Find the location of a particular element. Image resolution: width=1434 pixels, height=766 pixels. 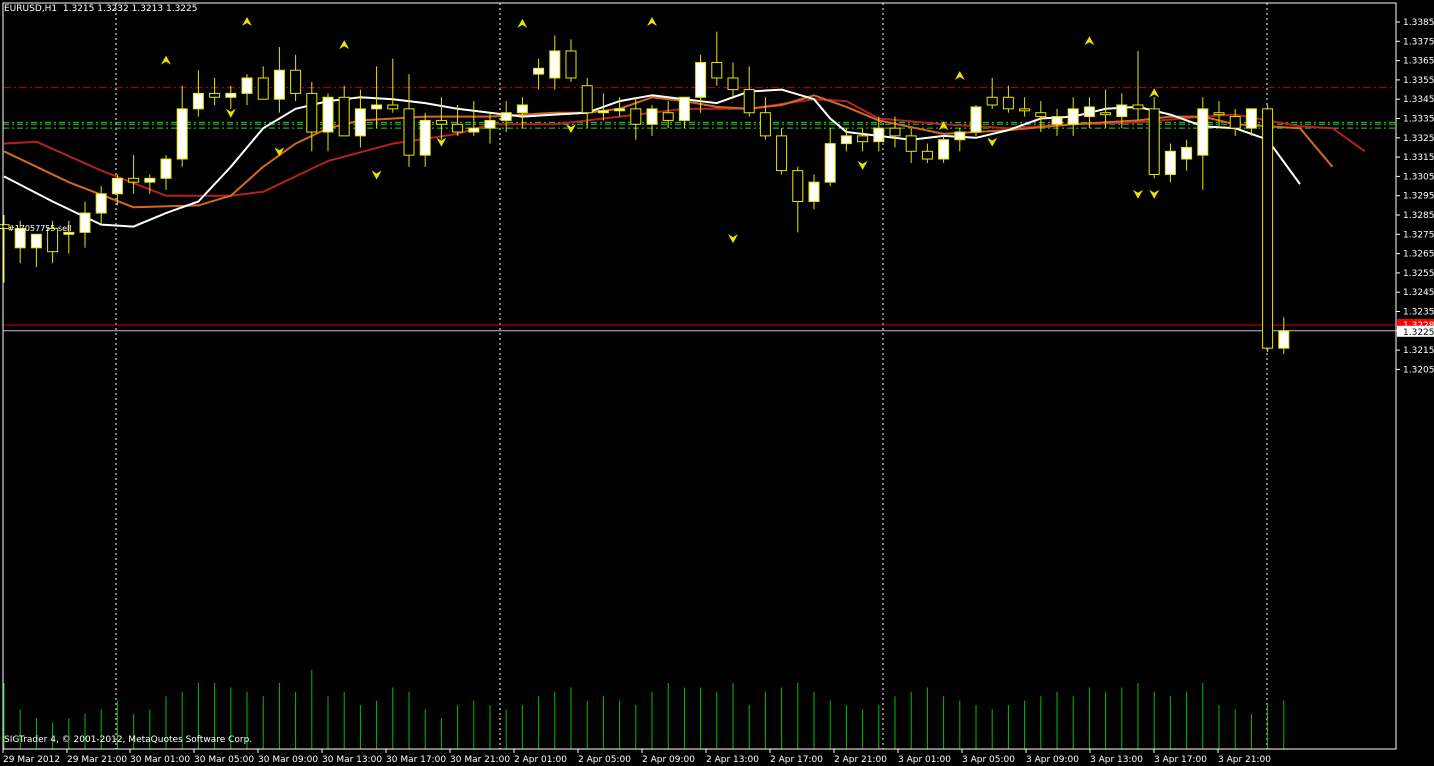

x-tick-label: 3 Apr 05:00 is located at coordinates (988, 760).